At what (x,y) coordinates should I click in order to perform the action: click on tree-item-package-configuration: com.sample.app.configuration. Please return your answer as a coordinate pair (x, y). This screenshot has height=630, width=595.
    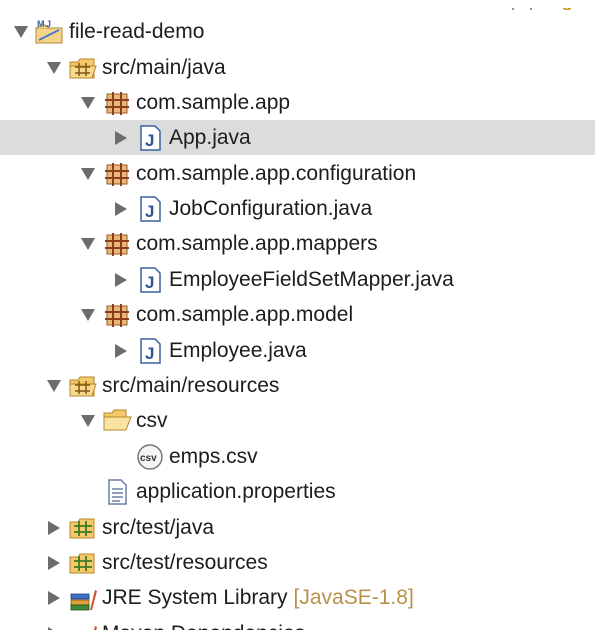
    Looking at the image, I should click on (297, 173).